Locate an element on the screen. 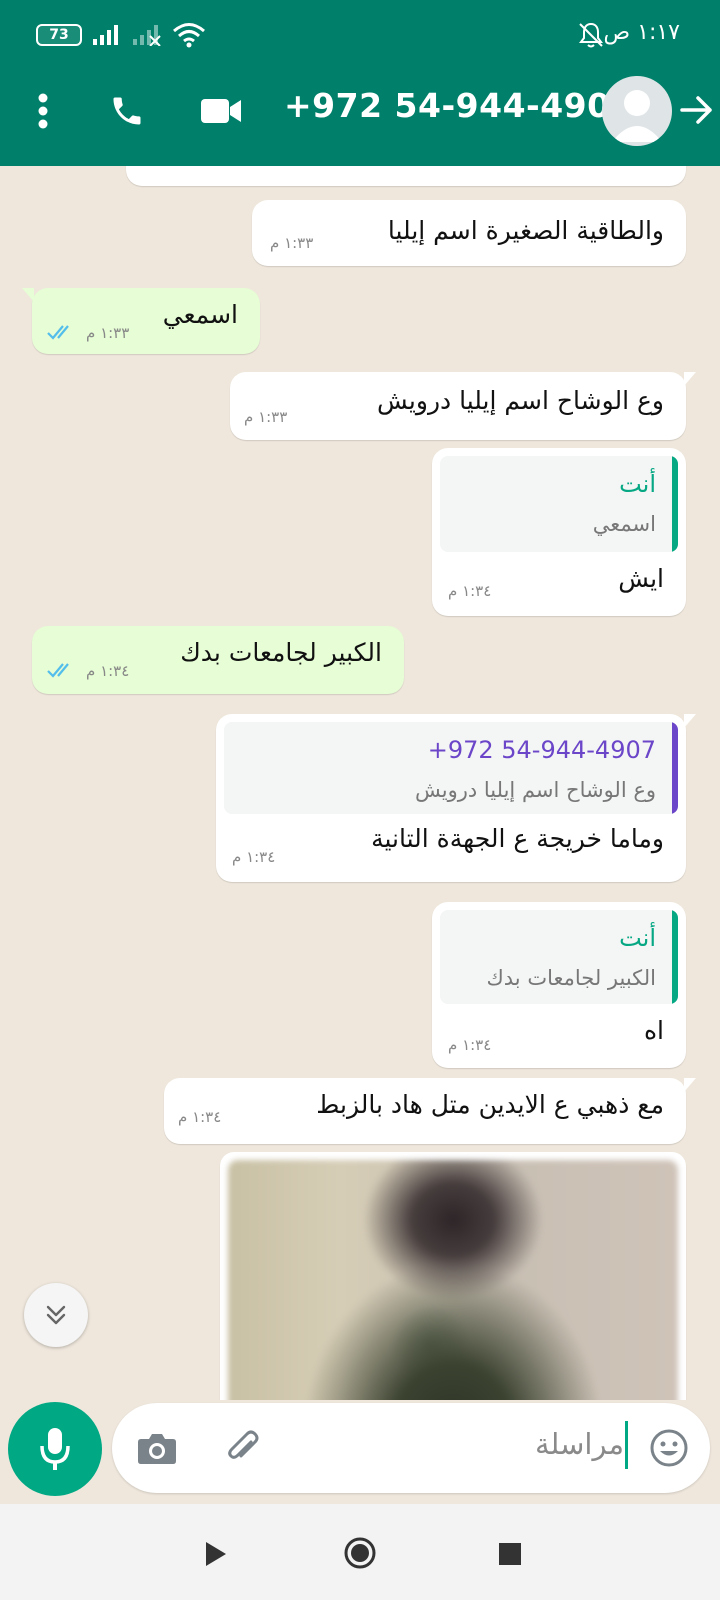 This screenshot has width=720, height=1600. paperclip-icon is located at coordinates (243, 1444).